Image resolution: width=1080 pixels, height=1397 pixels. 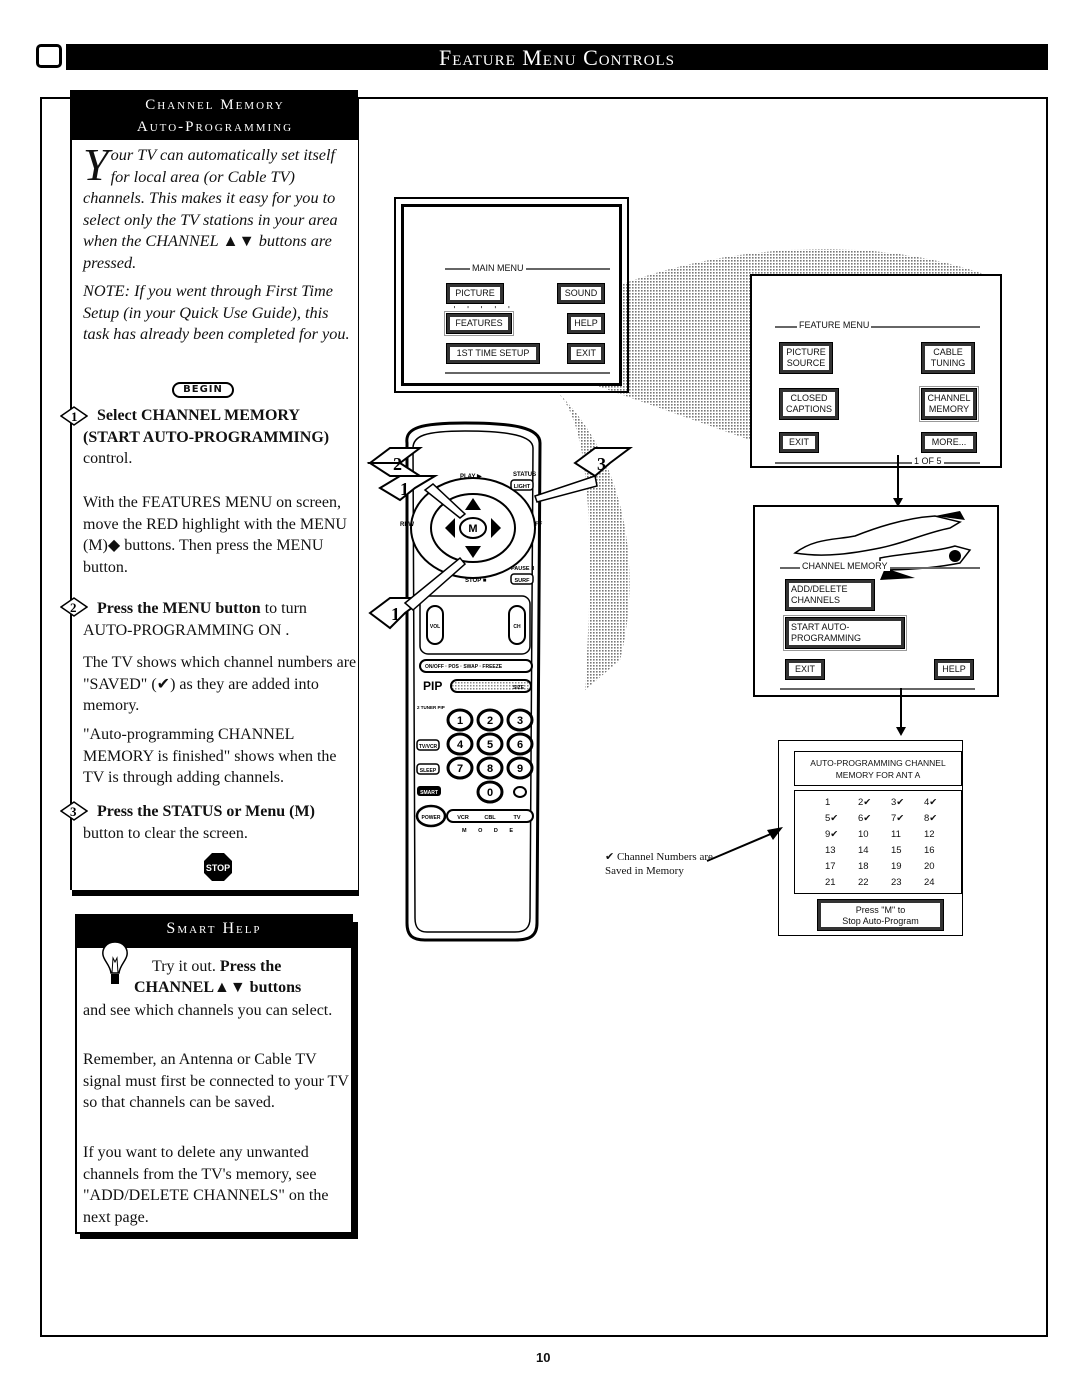 I want to click on smart-label: SMART, so click(x=429, y=793).